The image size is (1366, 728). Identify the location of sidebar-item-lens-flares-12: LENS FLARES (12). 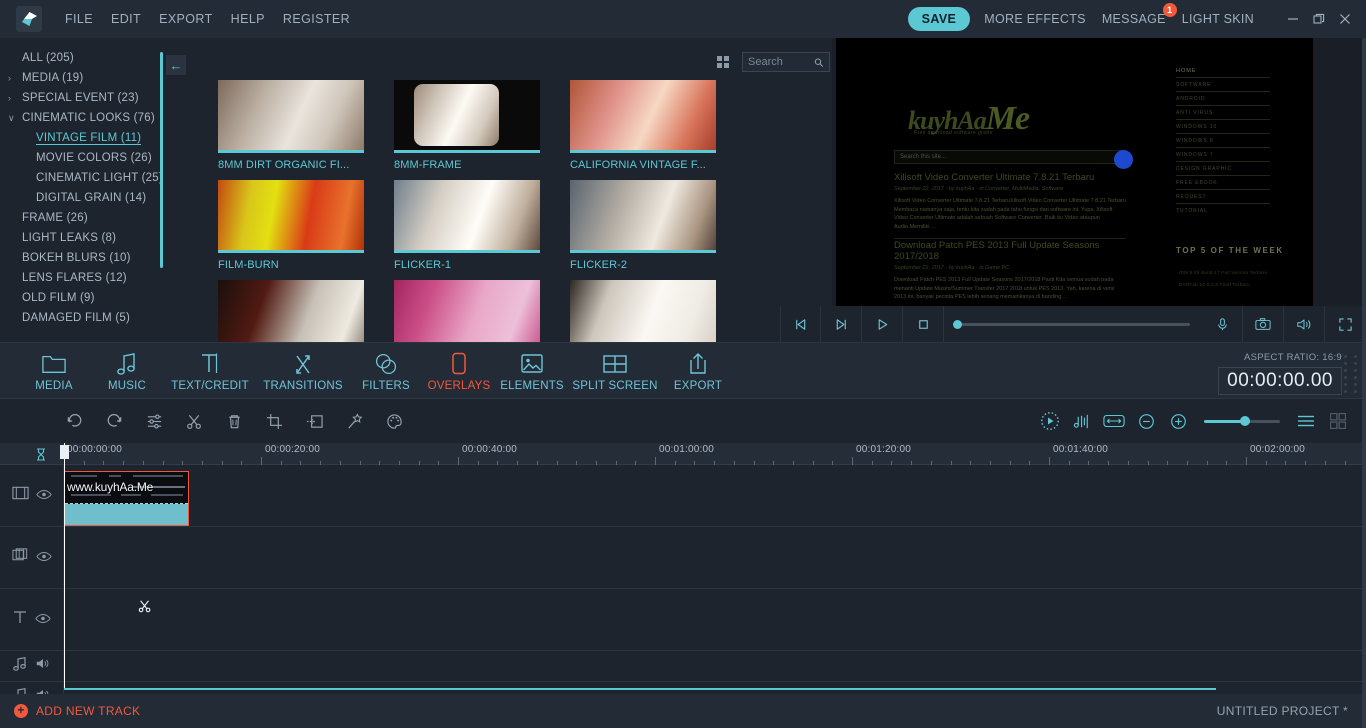
(83, 278).